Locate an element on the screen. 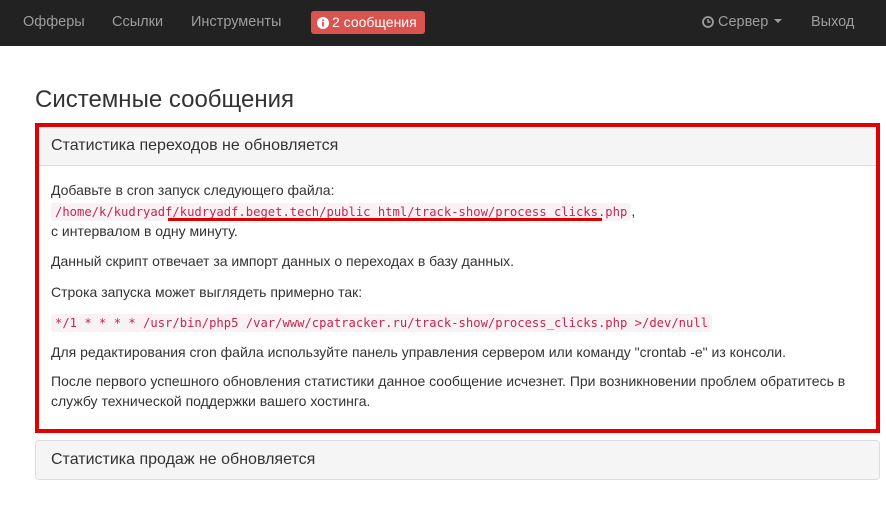 The image size is (886, 509). comma-text: , is located at coordinates (633, 211).